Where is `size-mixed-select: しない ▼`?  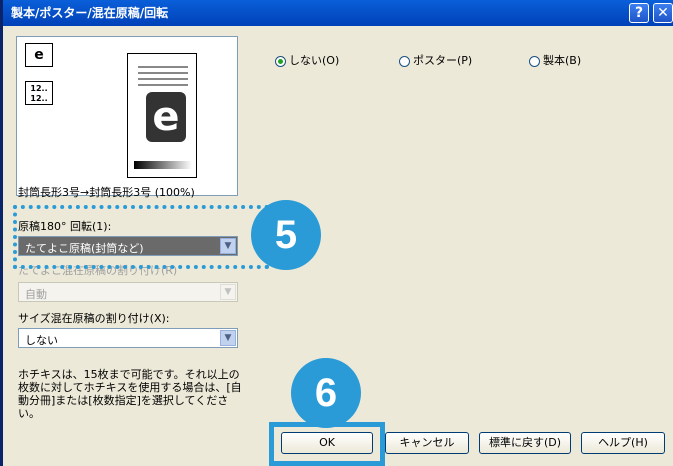
size-mixed-select: しない ▼ is located at coordinates (128, 338).